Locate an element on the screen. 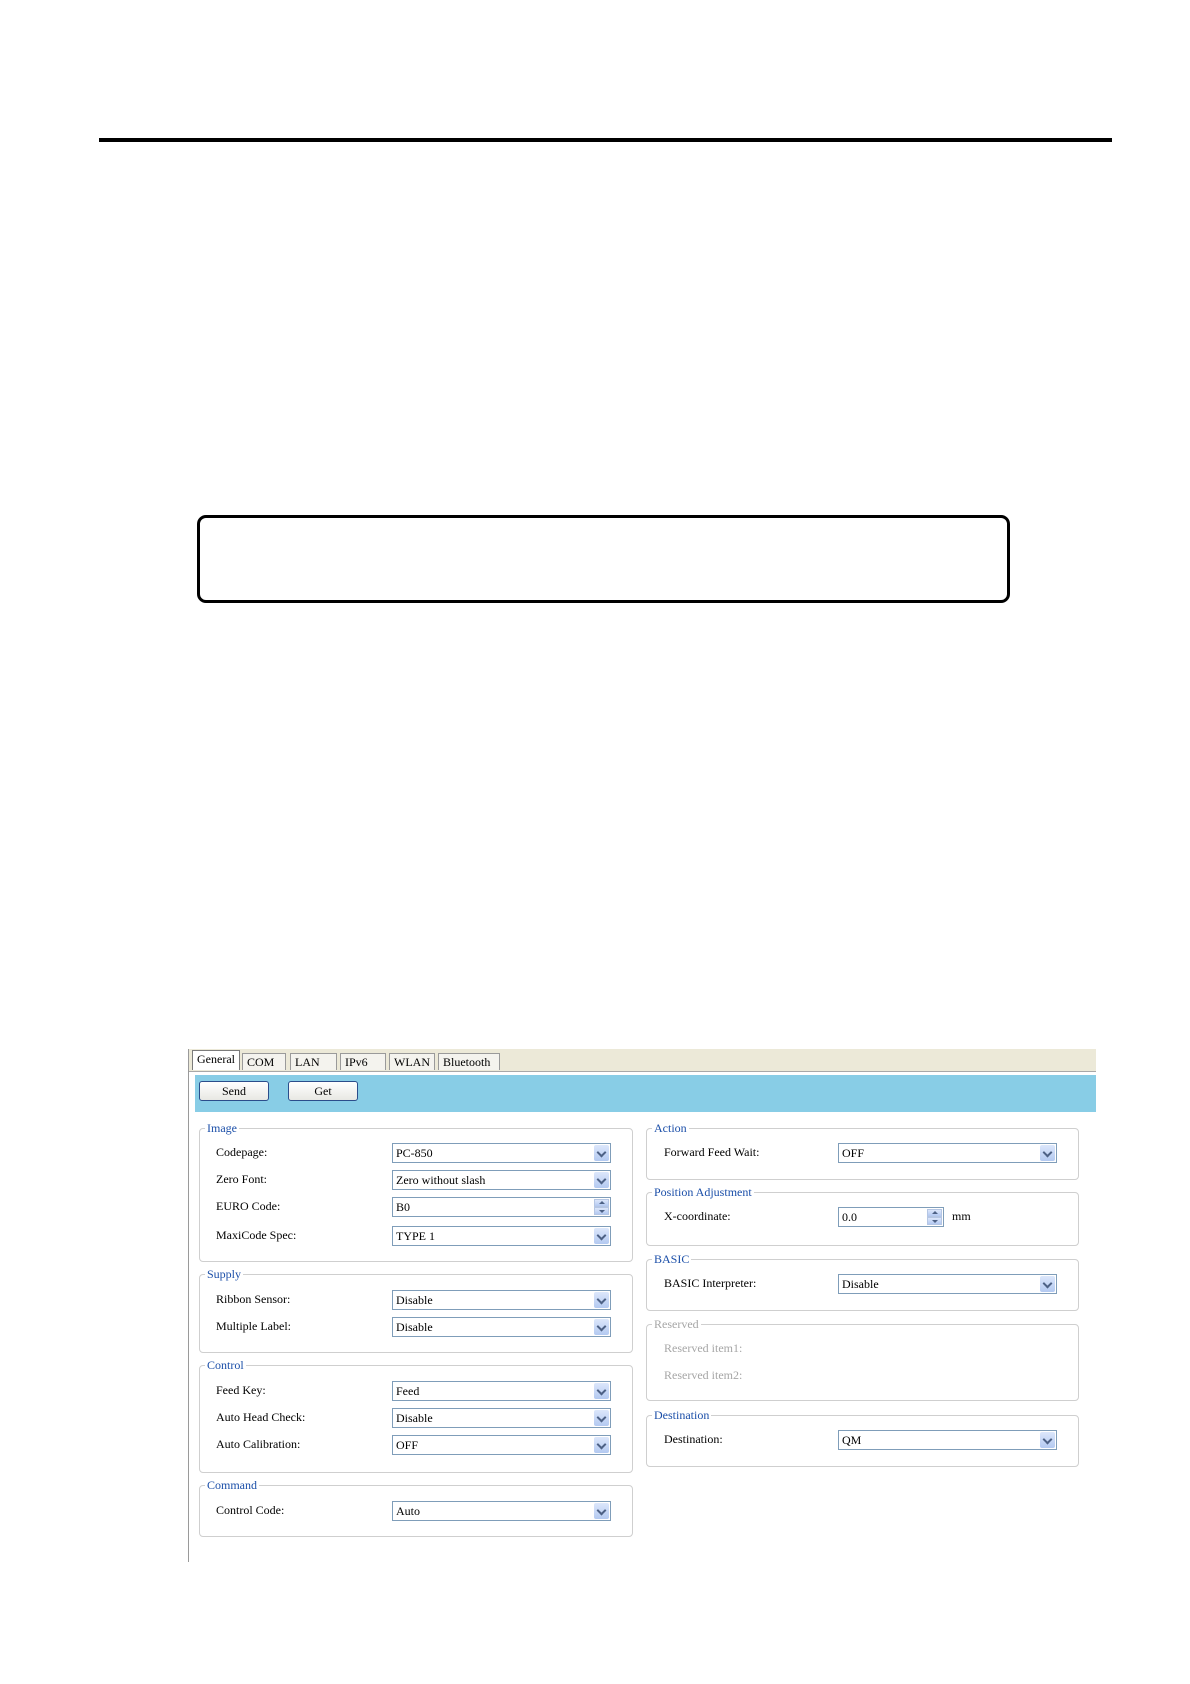  tab-general: General is located at coordinates (216, 1060).